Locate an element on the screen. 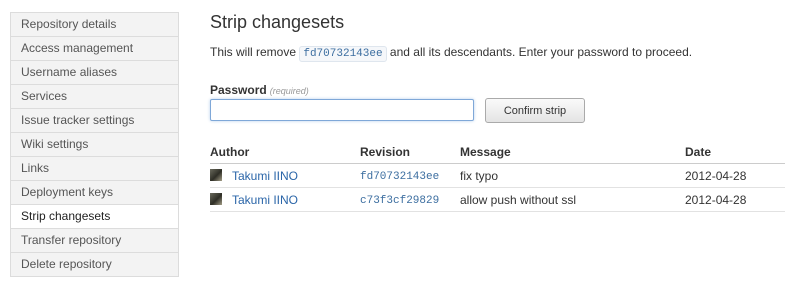  message-cell: fix typo is located at coordinates (572, 175).